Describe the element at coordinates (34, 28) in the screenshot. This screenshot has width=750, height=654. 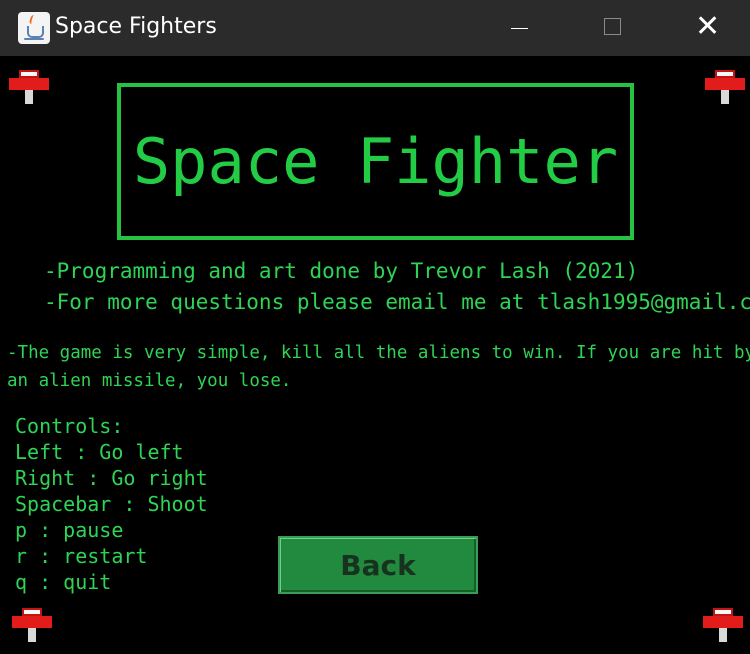
I see `java-cup-icon` at that location.